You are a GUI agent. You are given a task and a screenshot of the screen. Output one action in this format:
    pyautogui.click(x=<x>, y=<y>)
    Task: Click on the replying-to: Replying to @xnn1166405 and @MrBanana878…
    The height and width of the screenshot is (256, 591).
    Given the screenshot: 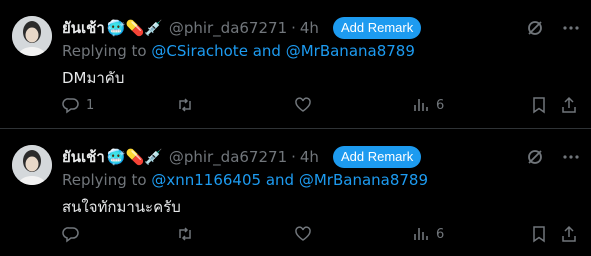 What is the action you would take?
    pyautogui.click(x=245, y=180)
    